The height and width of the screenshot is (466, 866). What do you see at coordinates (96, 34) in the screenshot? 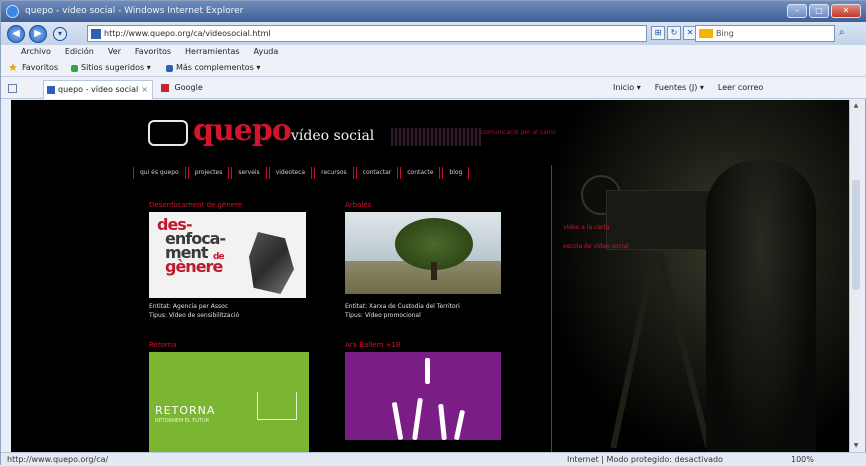
I see `site-favicon-icon` at bounding box center [96, 34].